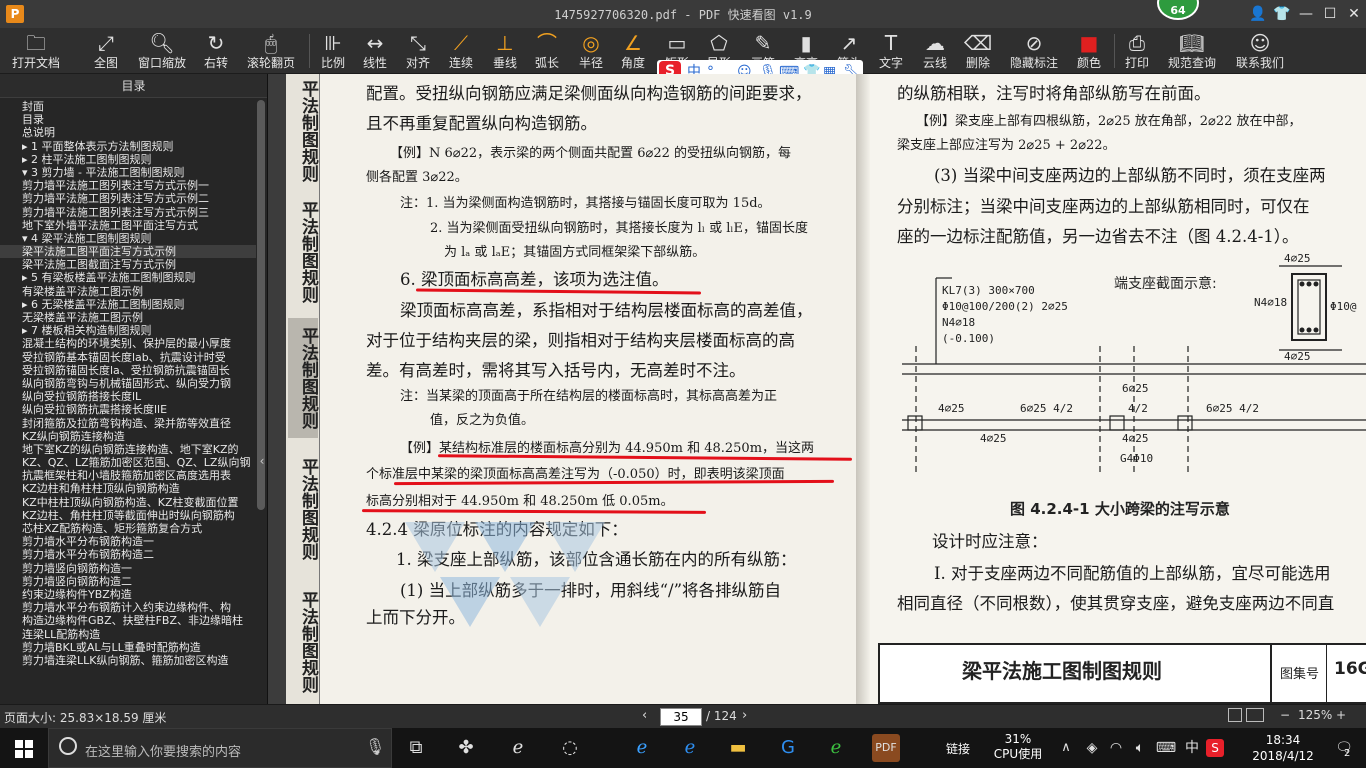  What do you see at coordinates (1034, 51) in the screenshot?
I see `hide-annotation-button: ⊘ 隐藏标注` at bounding box center [1034, 51].